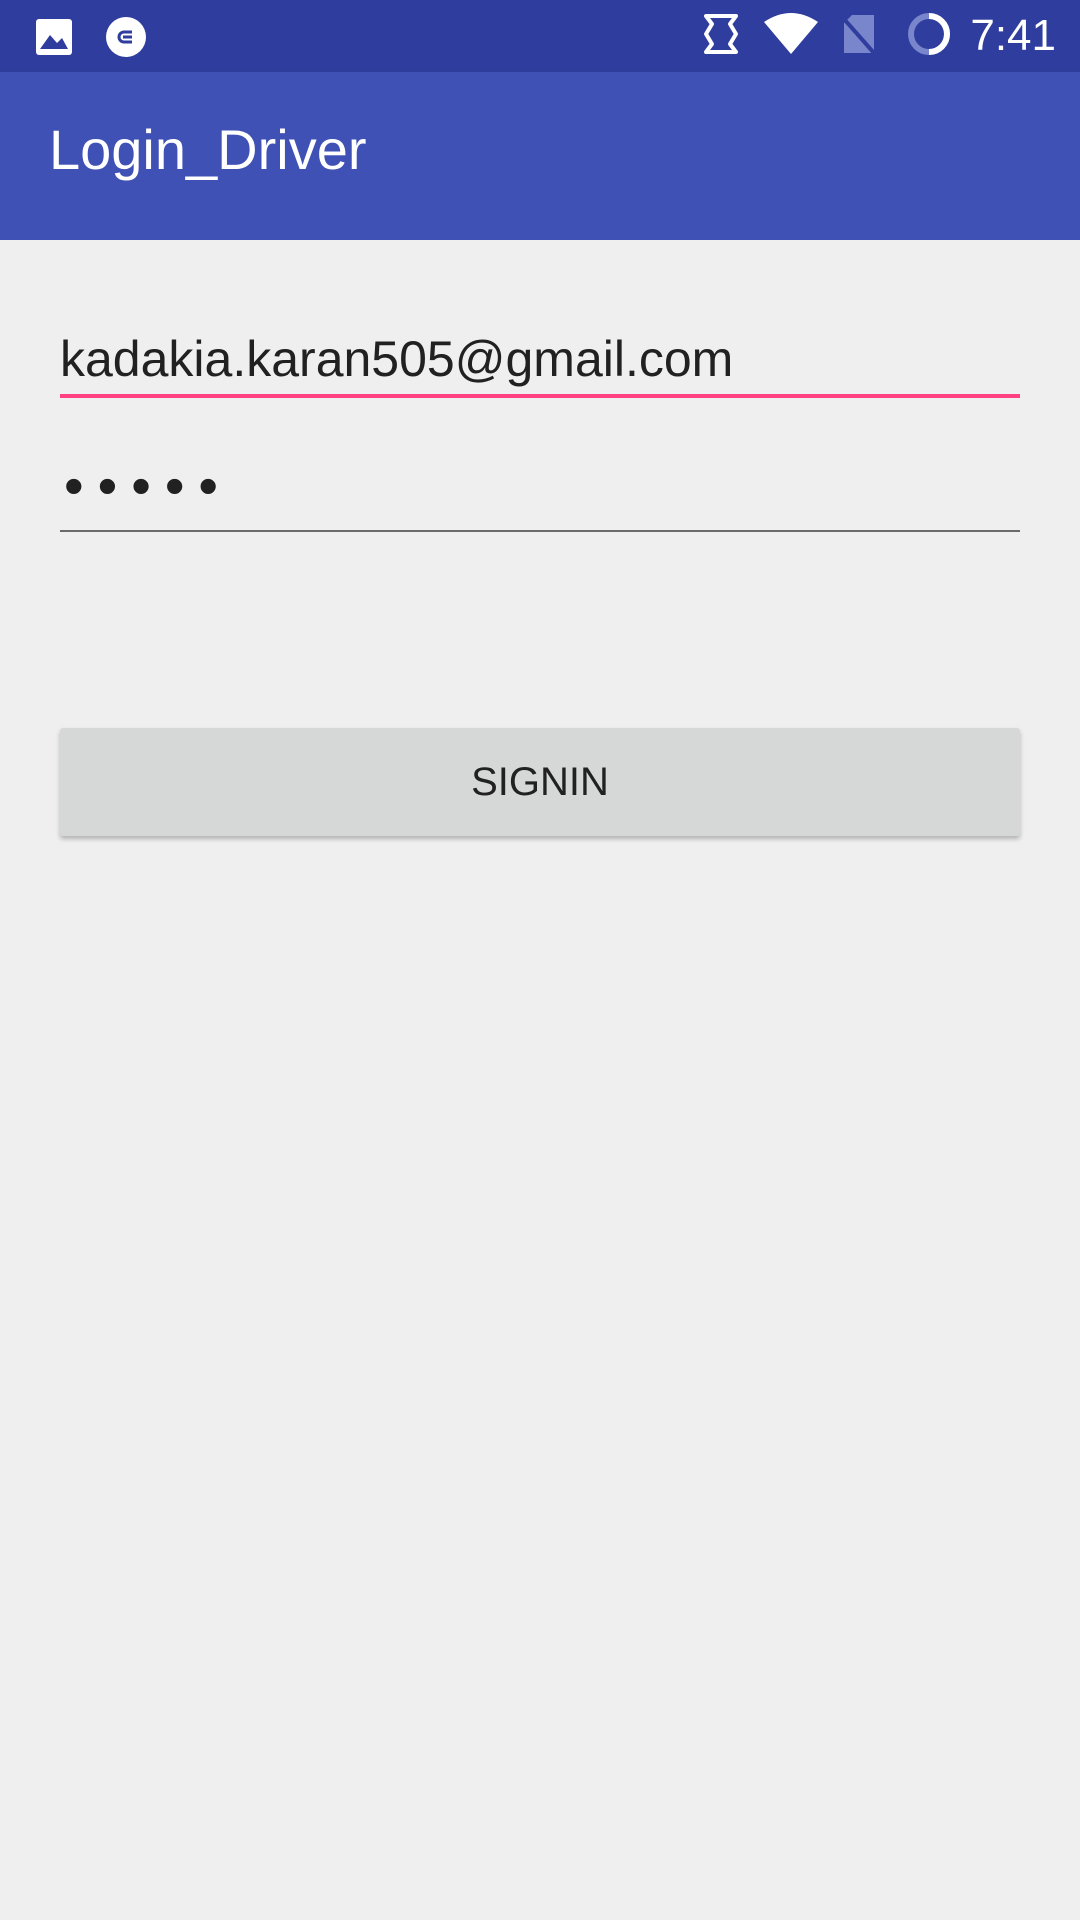 The width and height of the screenshot is (1080, 1920). I want to click on status-right-icons: 7:41, so click(879, 36).